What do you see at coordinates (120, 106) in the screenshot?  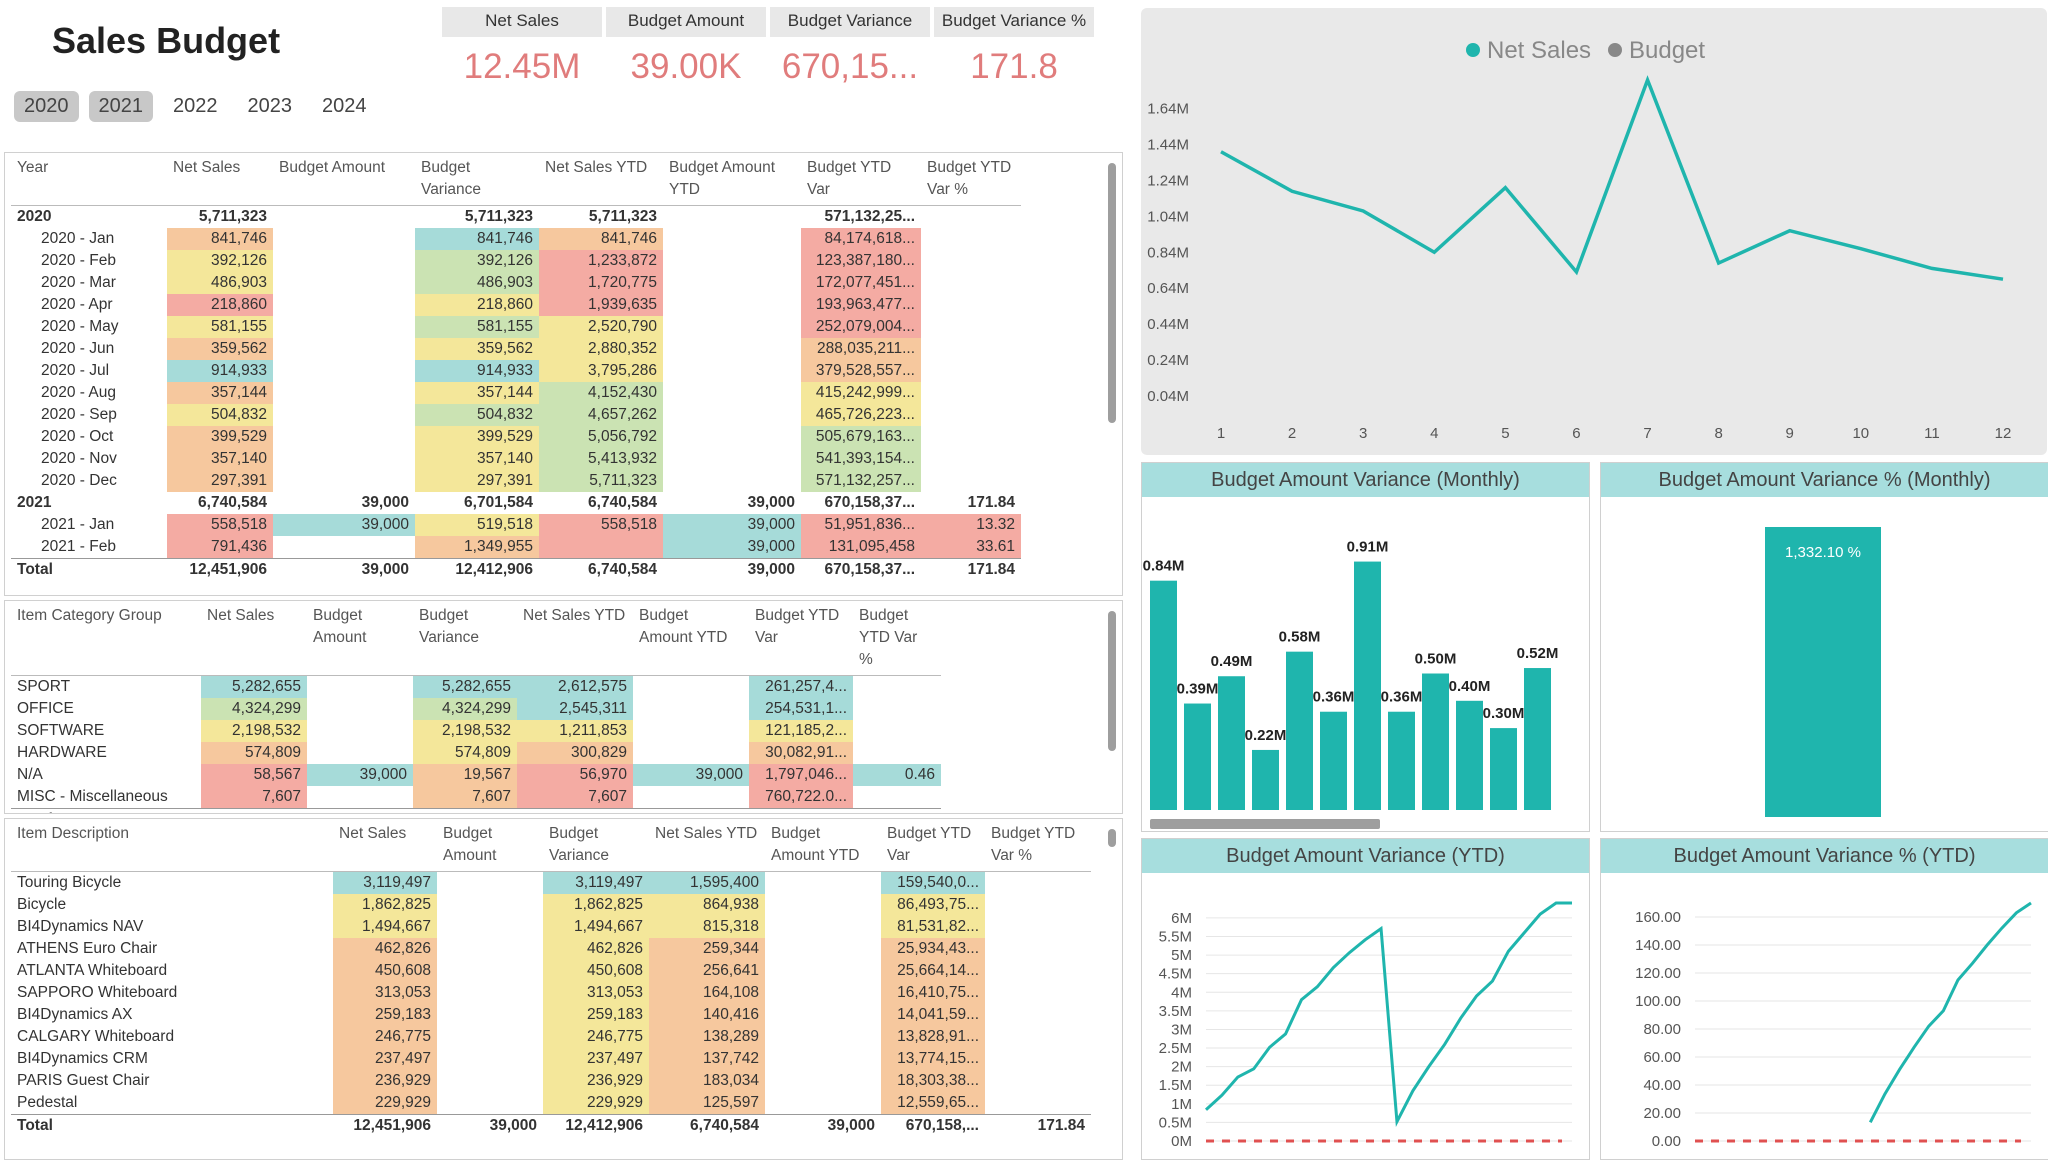 I see `year-button-2021: 2021` at bounding box center [120, 106].